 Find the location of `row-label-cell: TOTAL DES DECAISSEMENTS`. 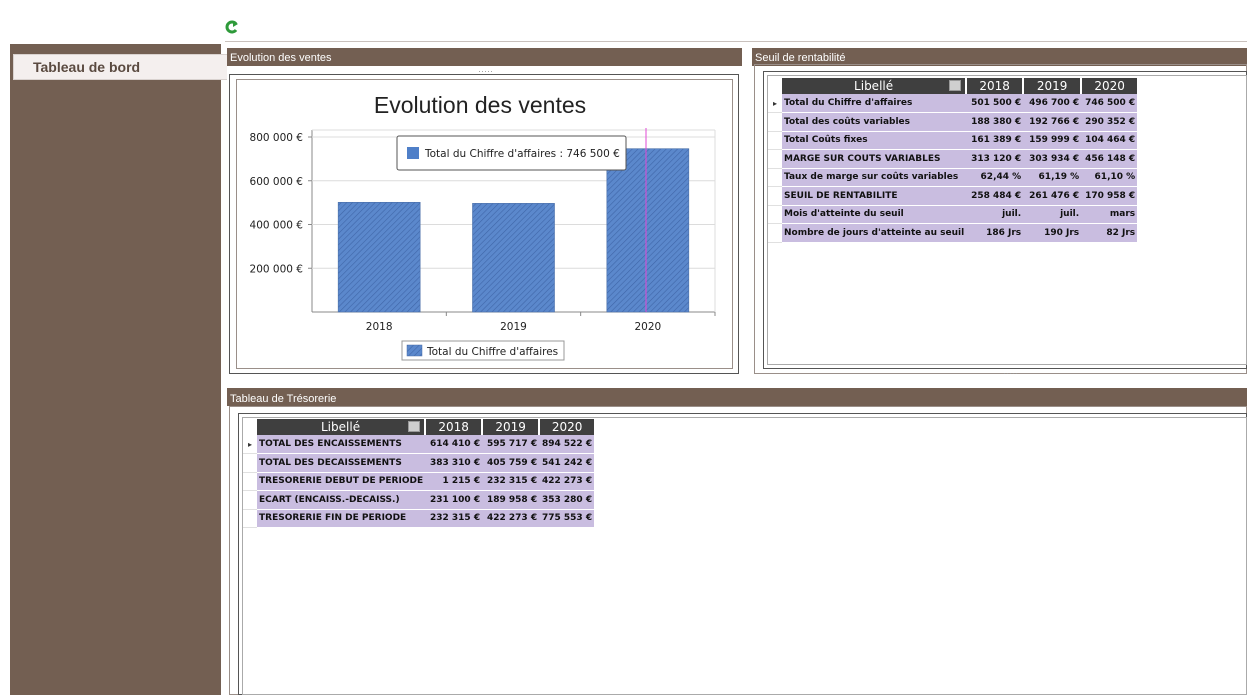

row-label-cell: TOTAL DES DECAISSEMENTS is located at coordinates (341, 463).